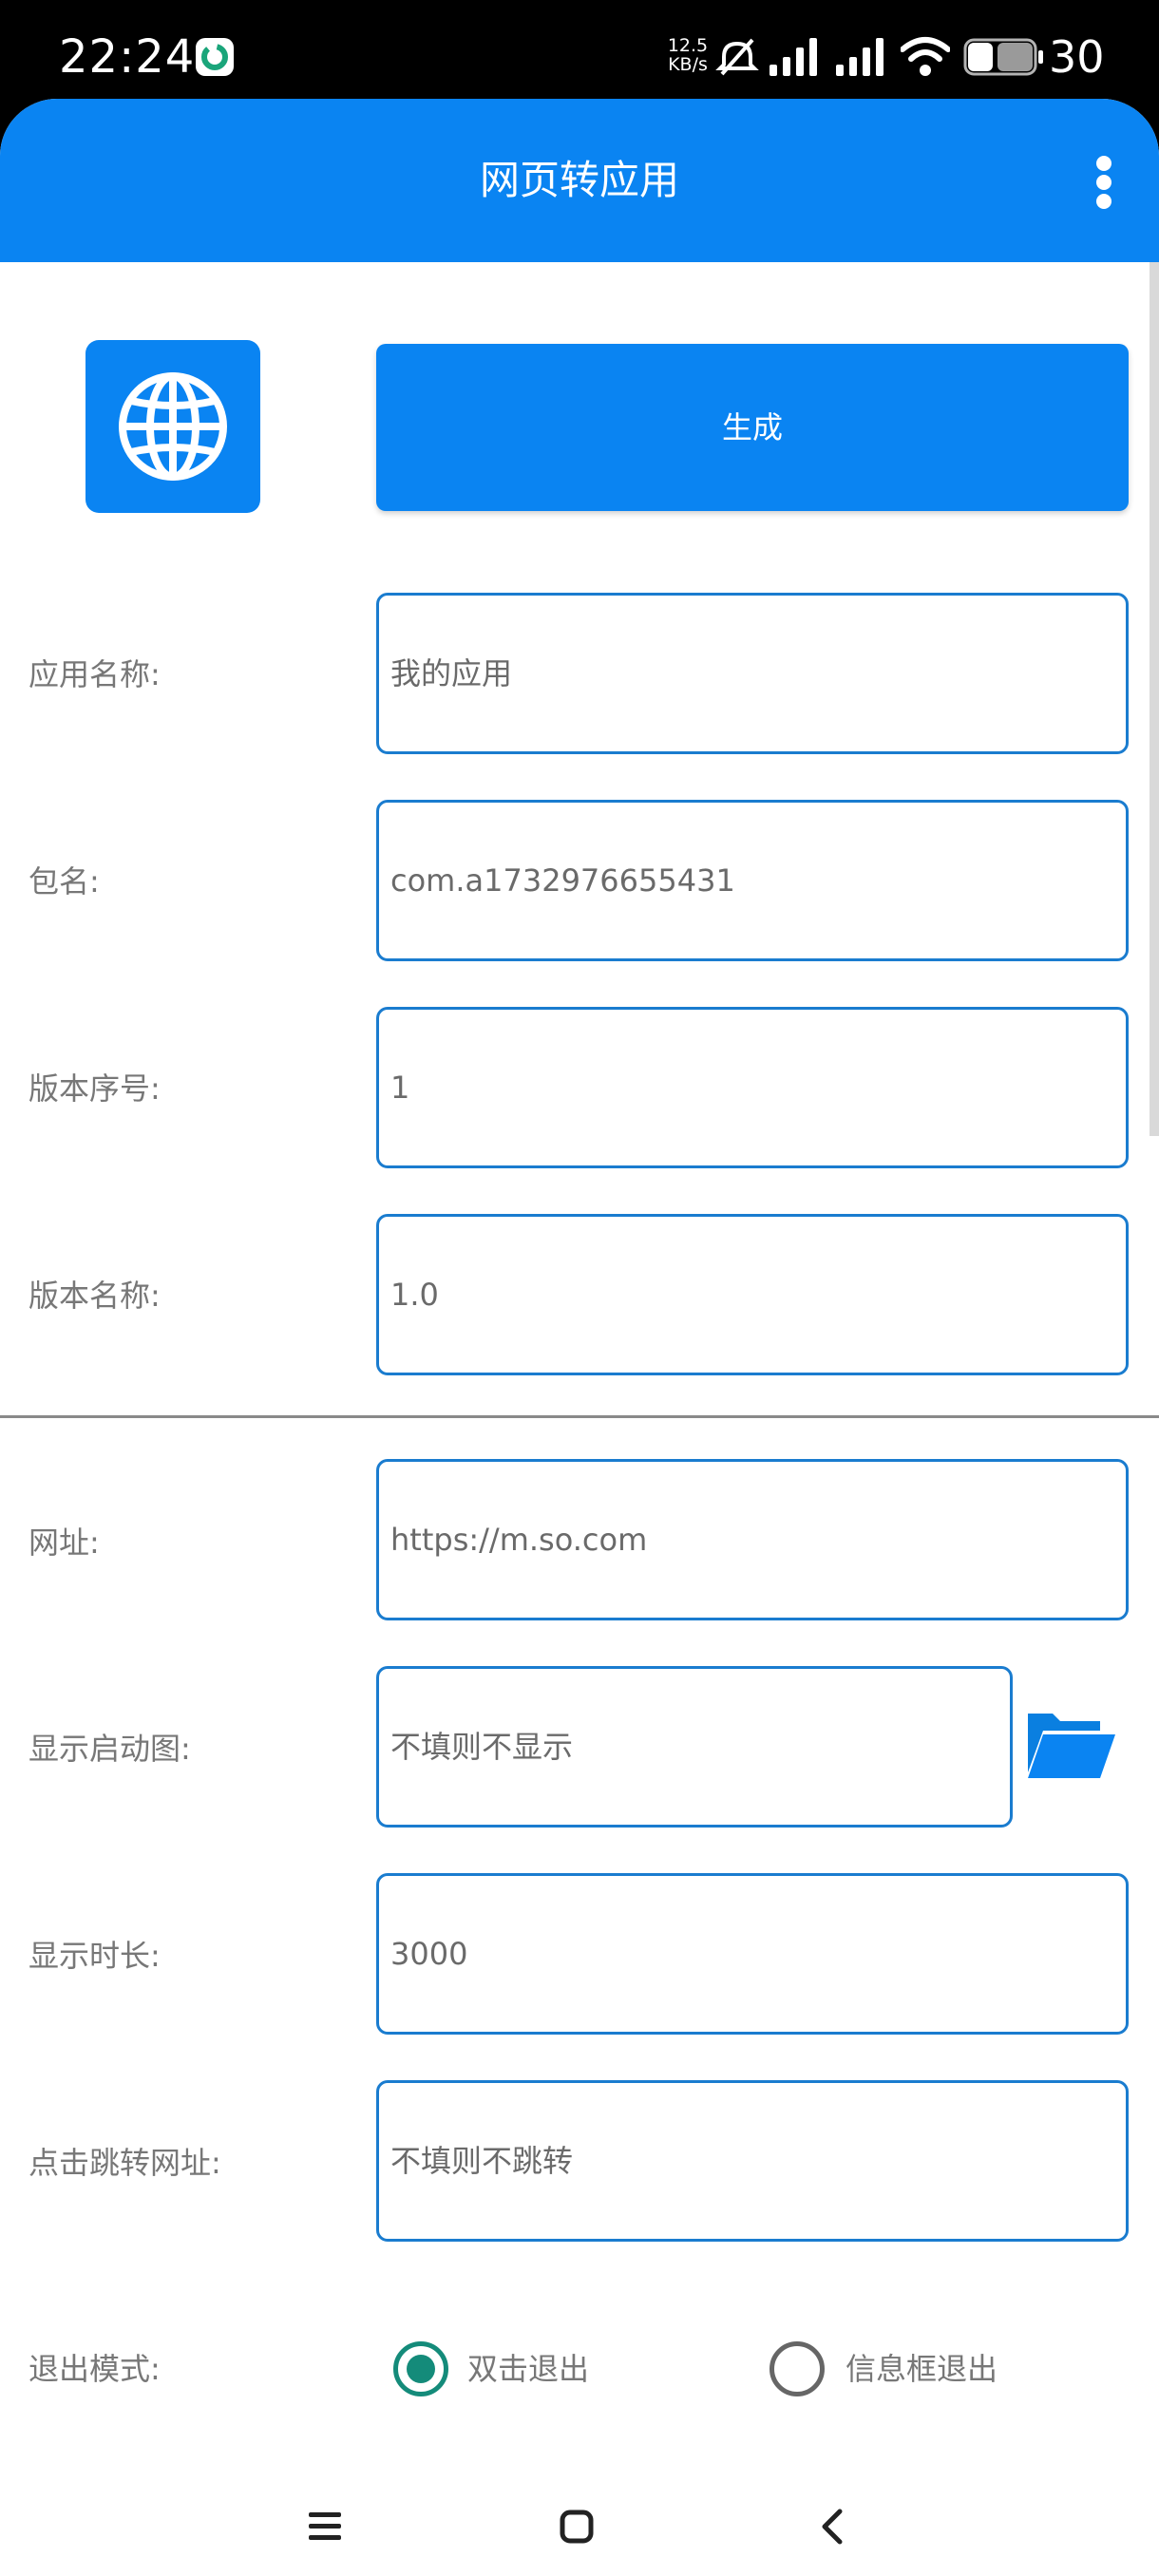  Describe the element at coordinates (688, 45) in the screenshot. I see `net-speed-value: 12.5` at that location.